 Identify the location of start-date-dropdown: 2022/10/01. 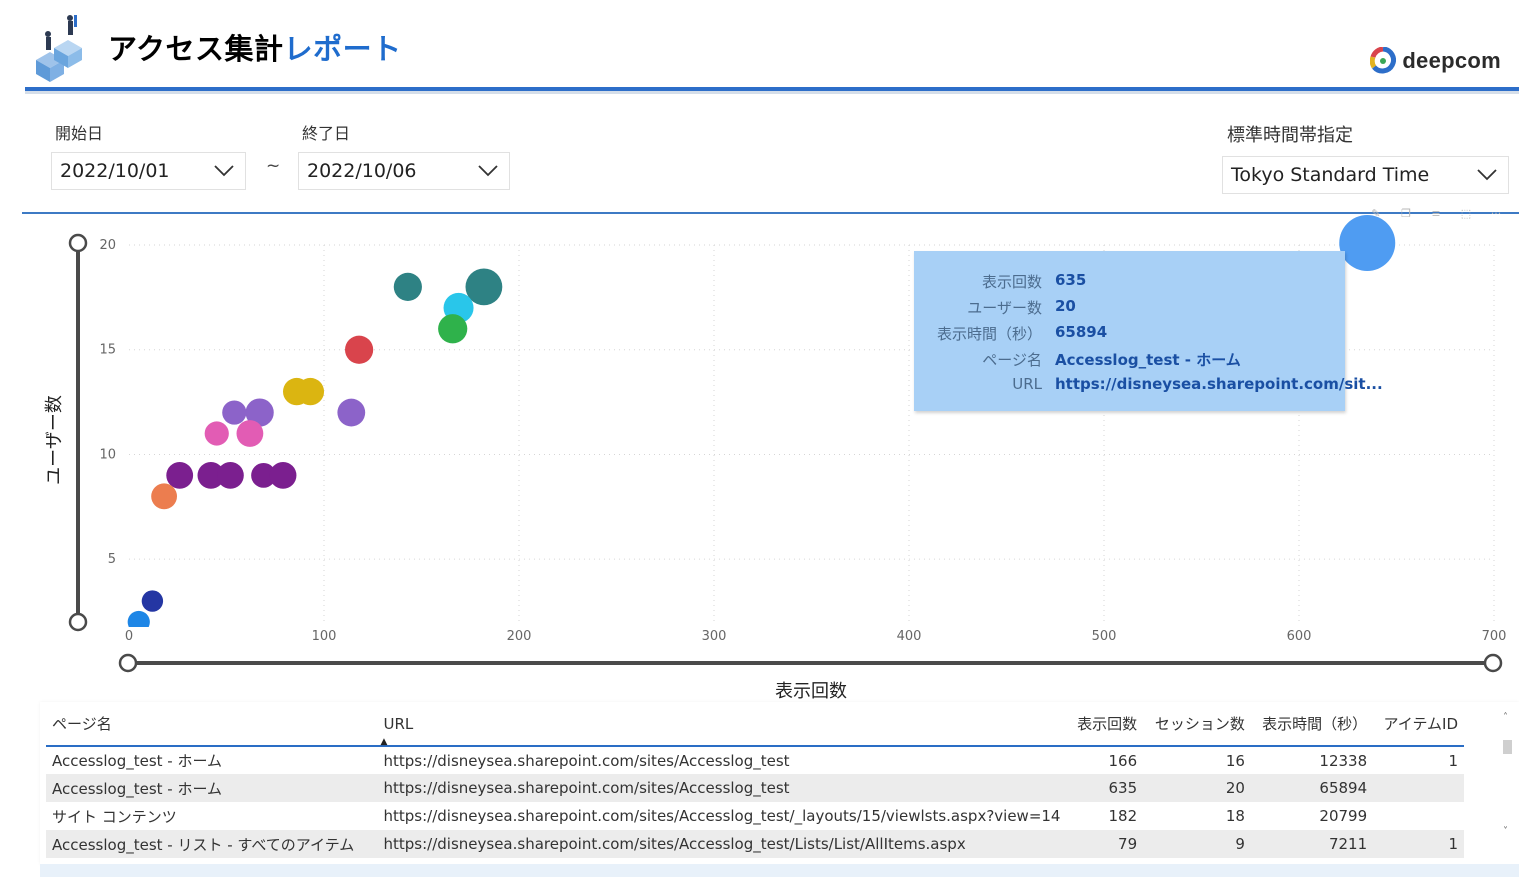
(148, 171).